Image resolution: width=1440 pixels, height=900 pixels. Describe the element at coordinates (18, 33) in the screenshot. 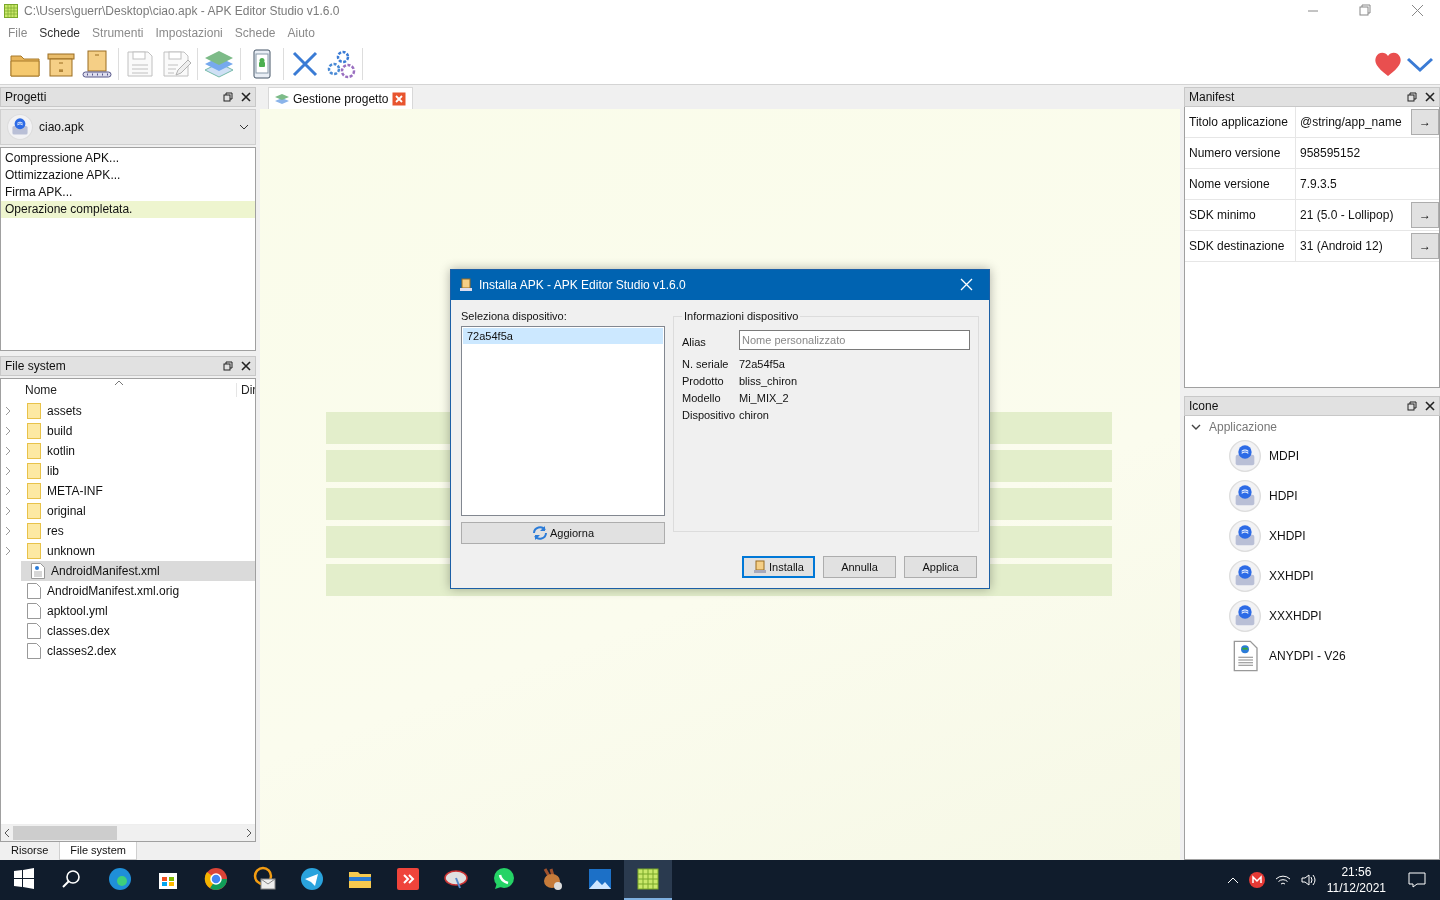

I see `menu-item: File` at that location.